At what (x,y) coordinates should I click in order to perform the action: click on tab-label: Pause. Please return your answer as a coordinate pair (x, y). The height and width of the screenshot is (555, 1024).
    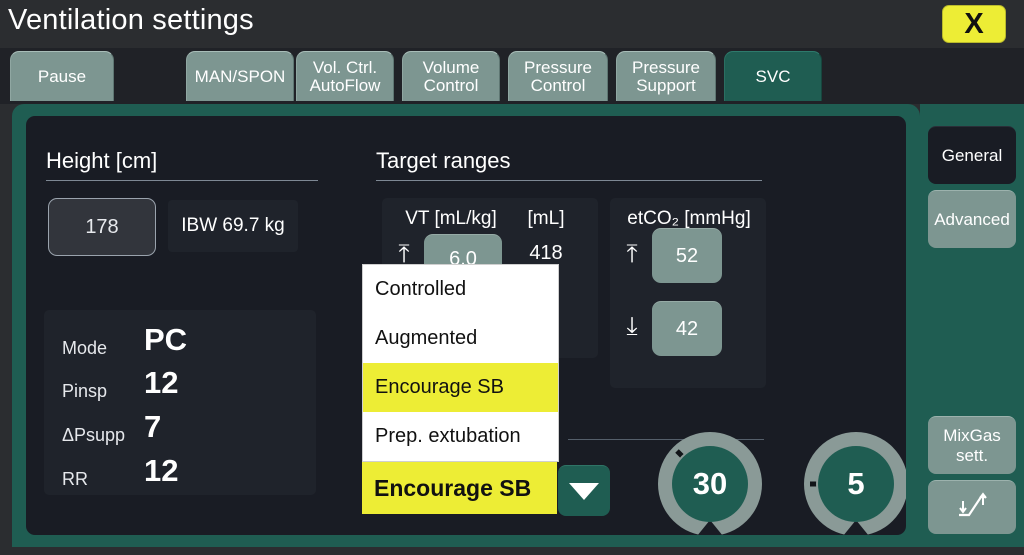
    Looking at the image, I should click on (62, 76).